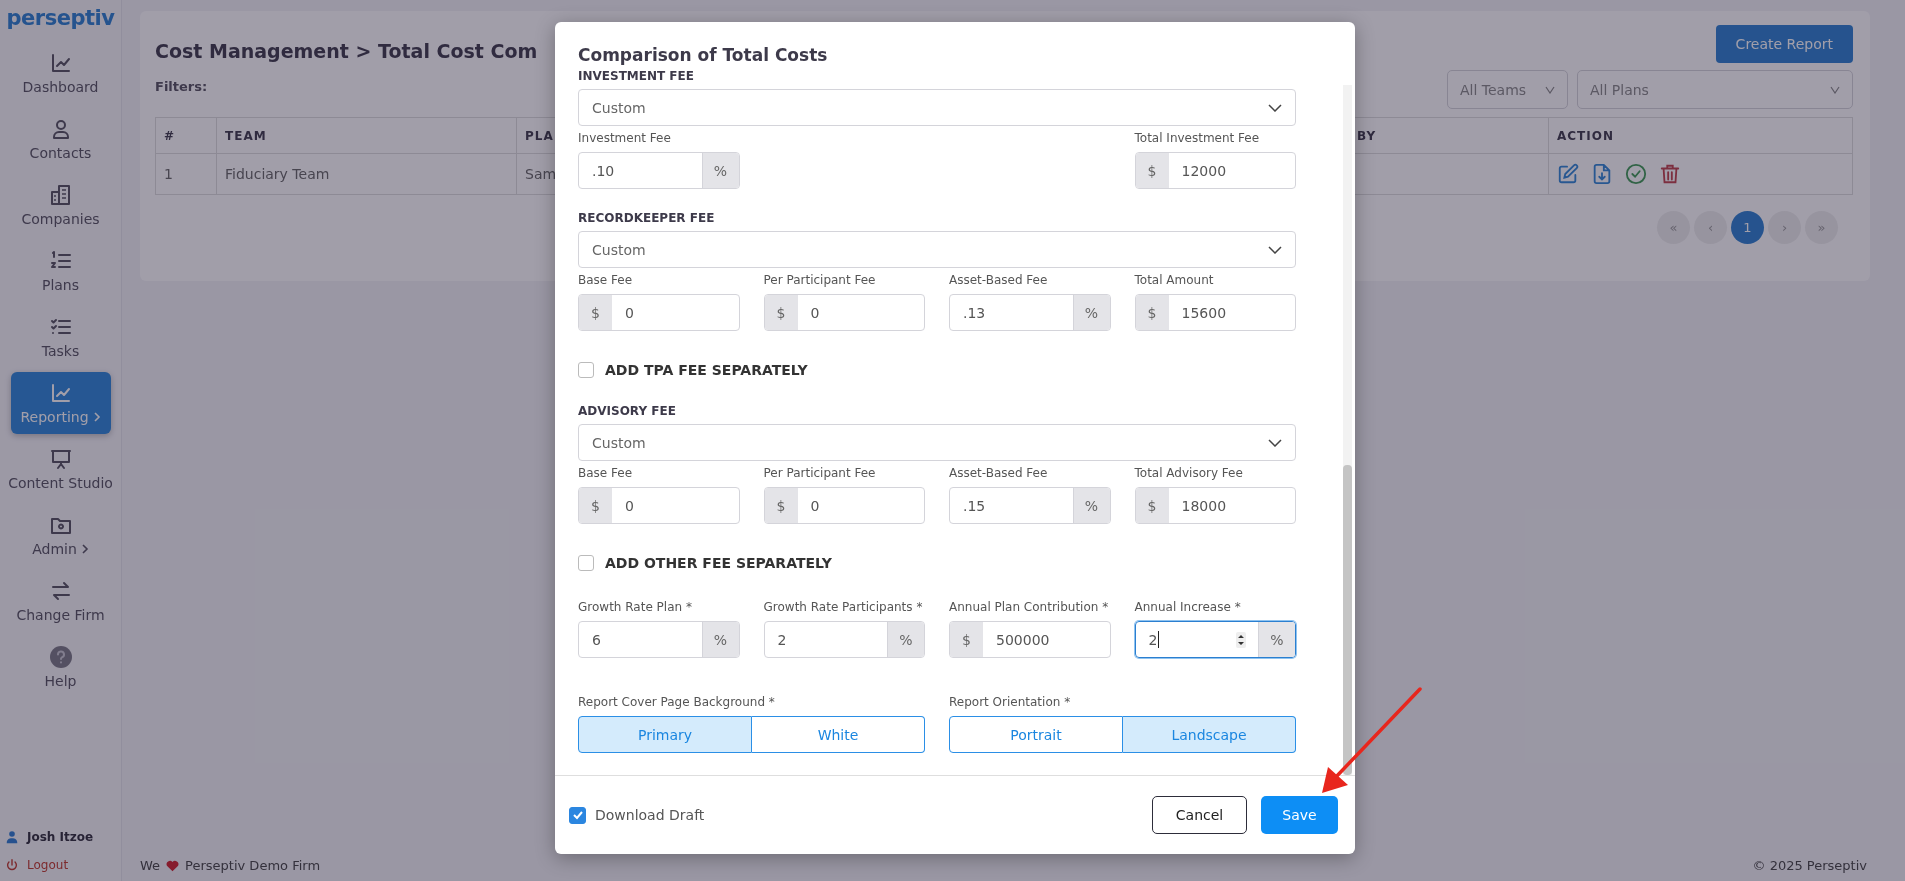 The image size is (1905, 881). What do you see at coordinates (1030, 505) in the screenshot?
I see `input-field: .15 %` at bounding box center [1030, 505].